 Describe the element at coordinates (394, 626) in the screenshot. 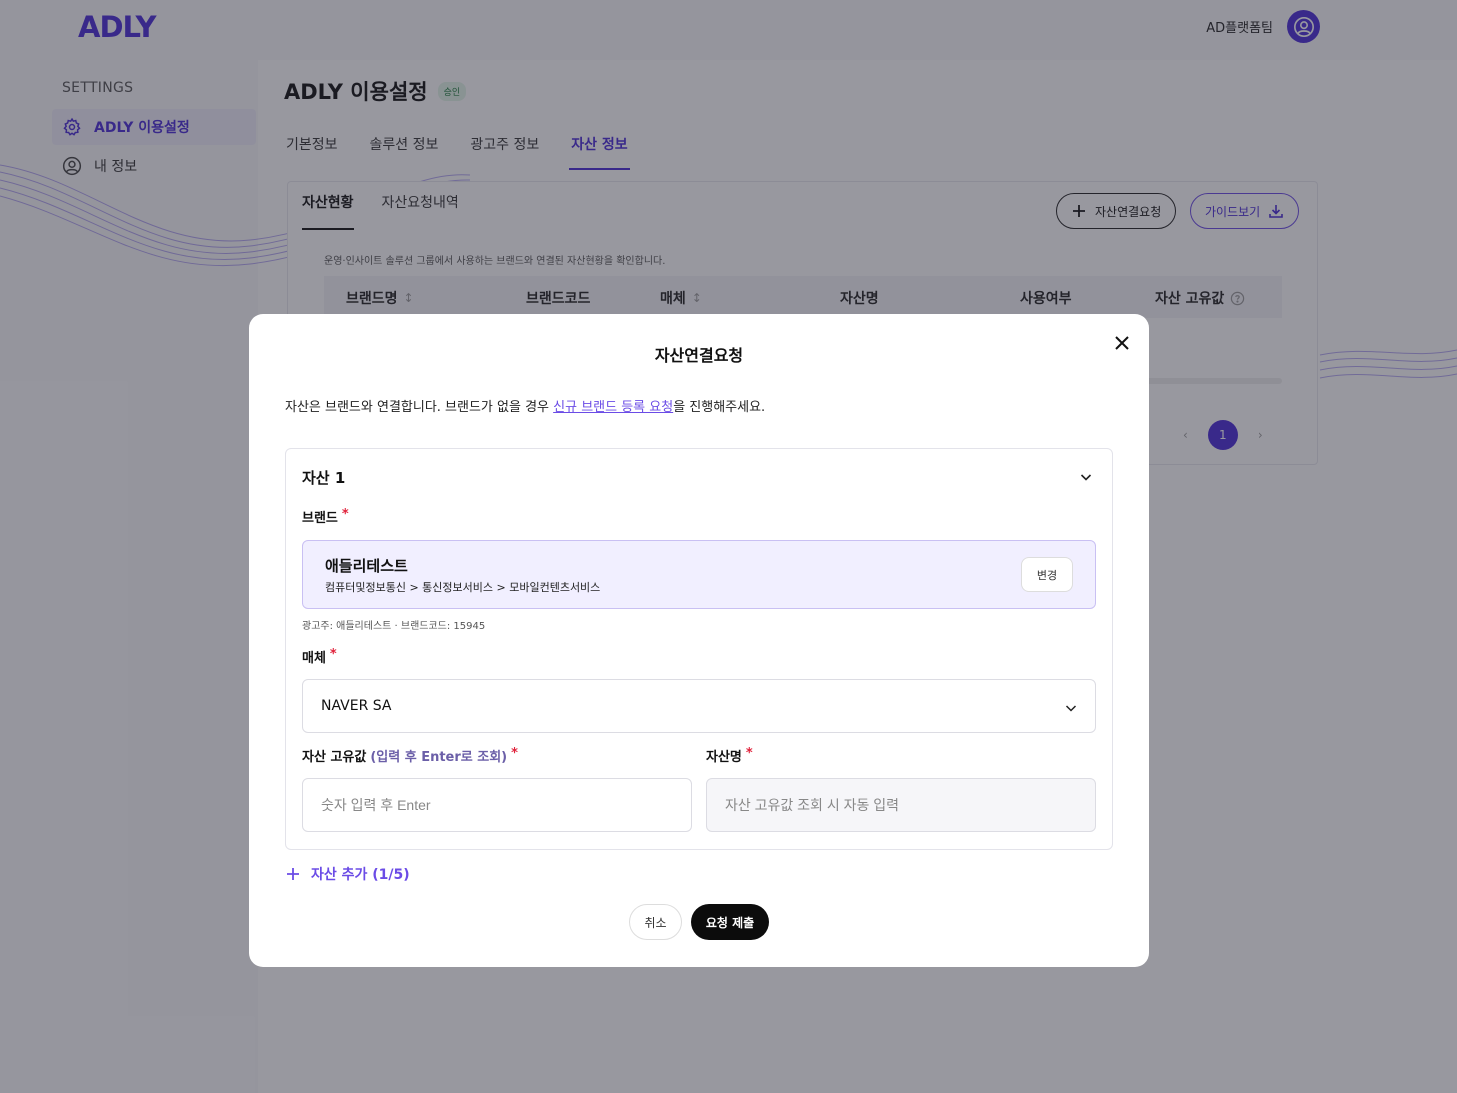

I see `brand-meta: 광고주: 애들리테스트 · 브랜드코드: 15945` at that location.